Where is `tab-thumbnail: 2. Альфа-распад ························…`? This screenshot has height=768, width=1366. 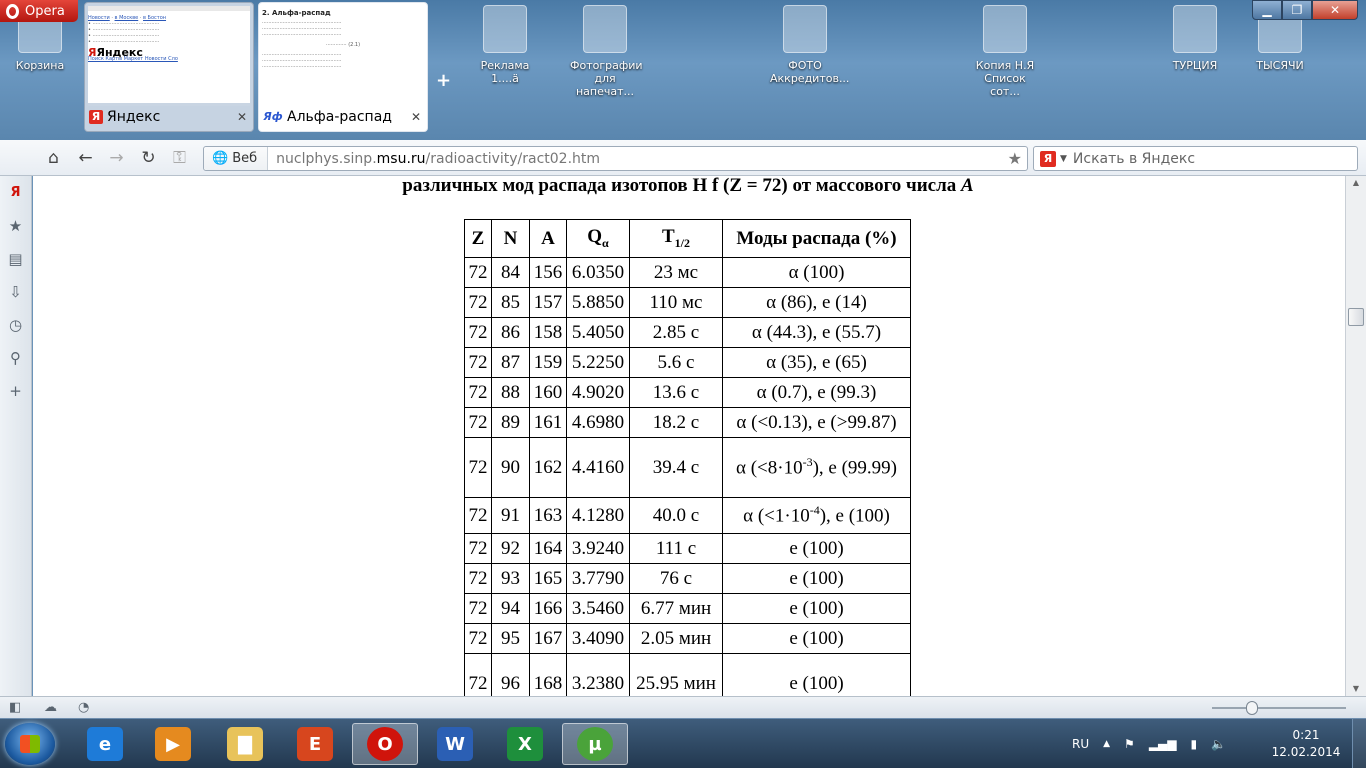
tab-thumbnail: 2. Альфа-распад ························… is located at coordinates (343, 56).